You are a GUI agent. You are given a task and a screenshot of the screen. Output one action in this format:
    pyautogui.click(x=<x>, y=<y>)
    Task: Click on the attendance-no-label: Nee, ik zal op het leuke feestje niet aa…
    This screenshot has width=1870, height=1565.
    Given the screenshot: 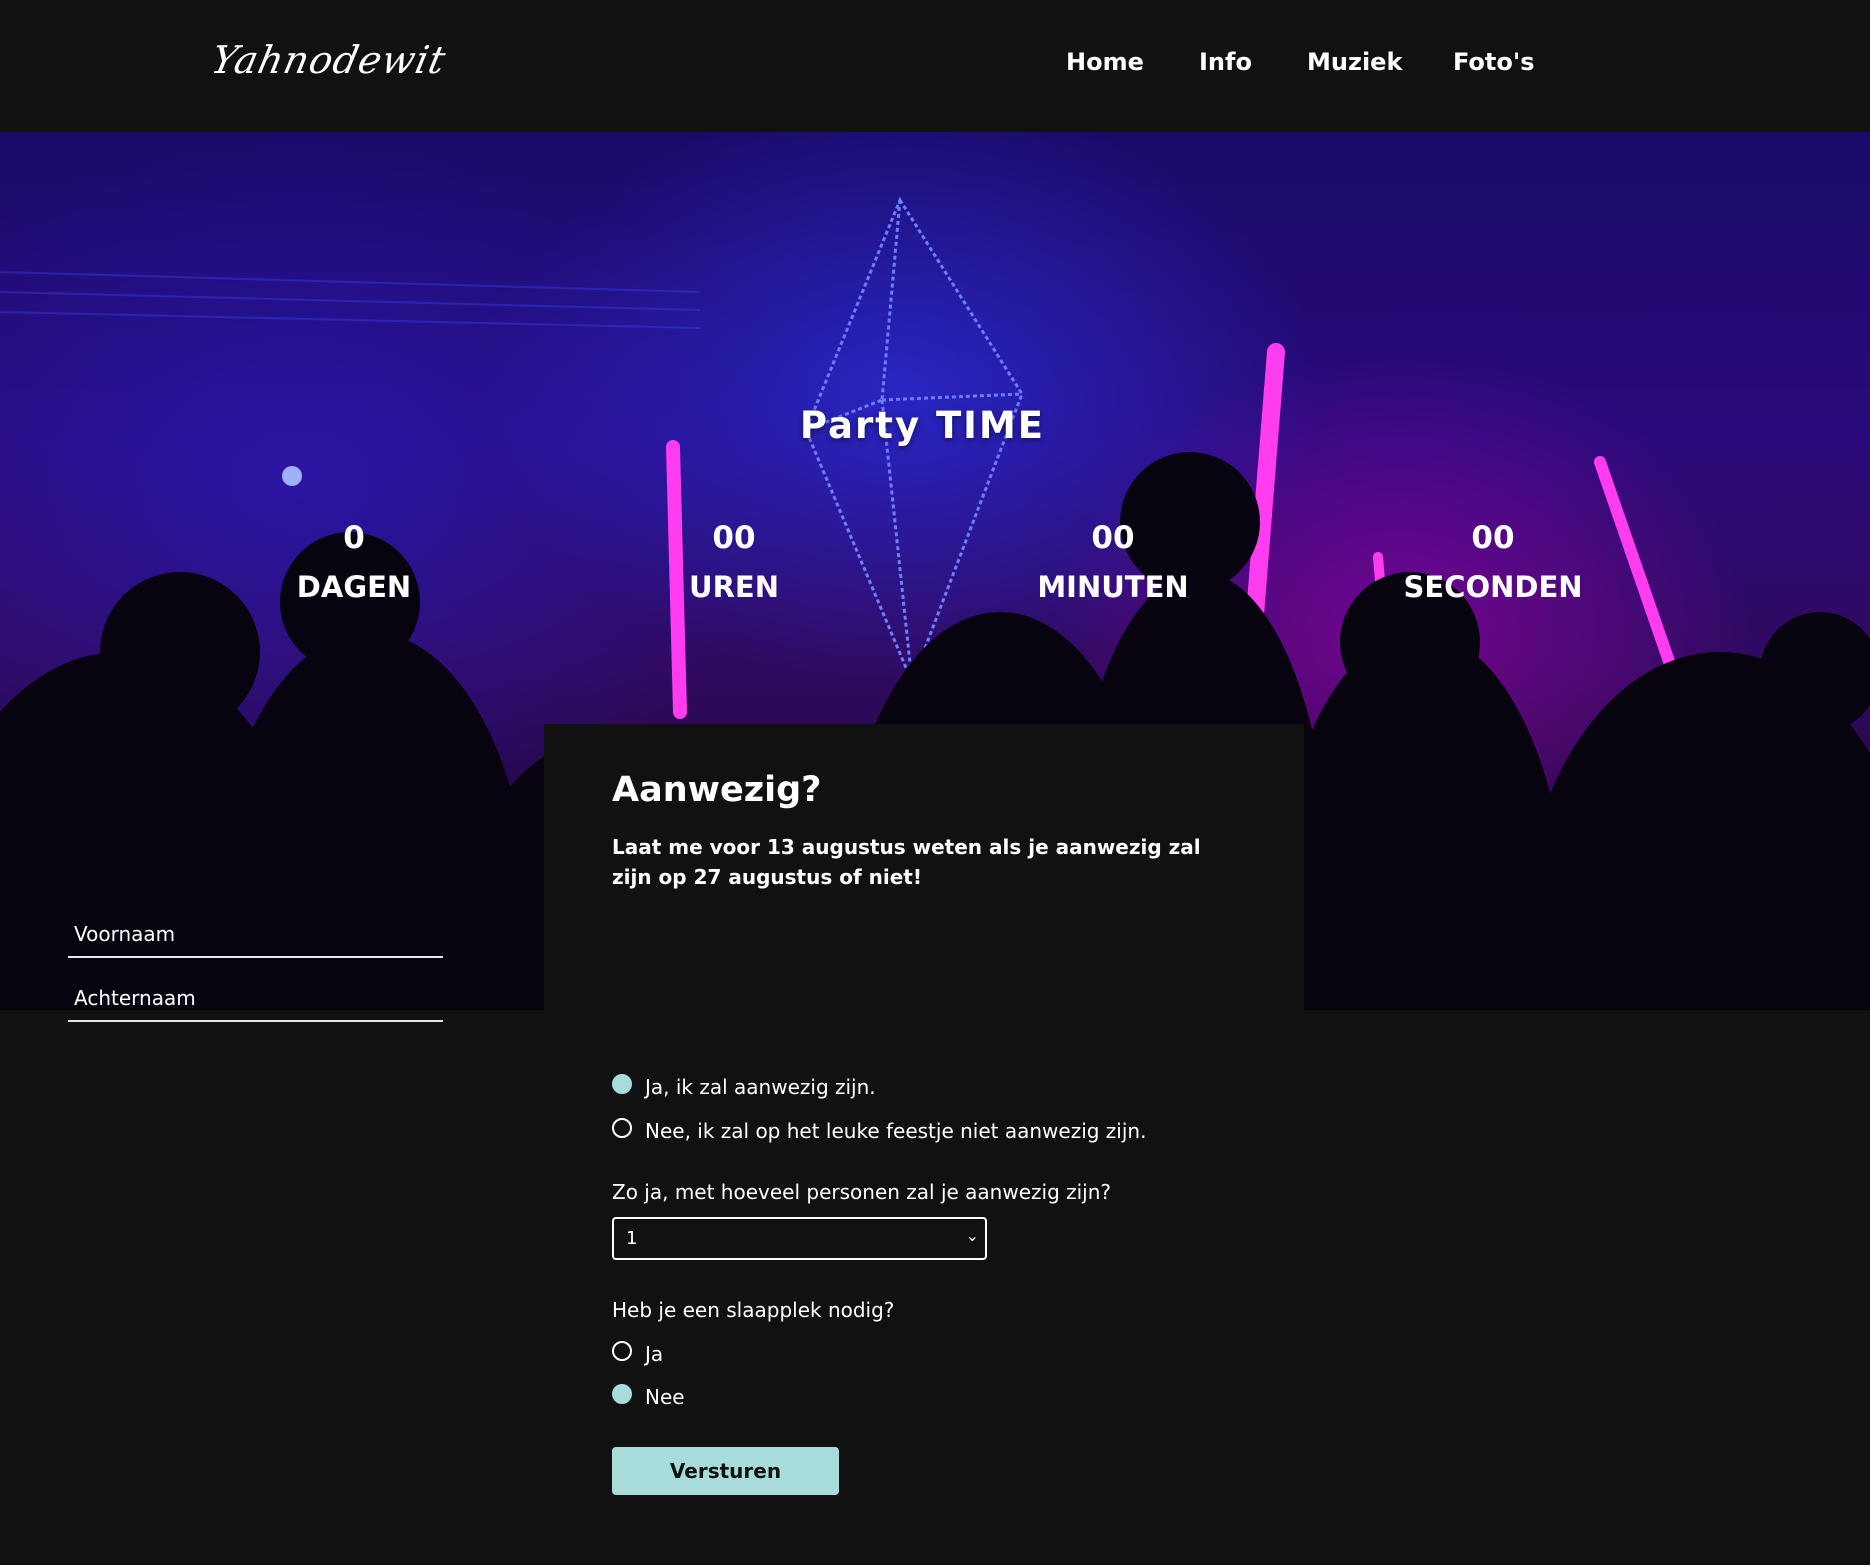 What is the action you would take?
    pyautogui.click(x=895, y=1131)
    